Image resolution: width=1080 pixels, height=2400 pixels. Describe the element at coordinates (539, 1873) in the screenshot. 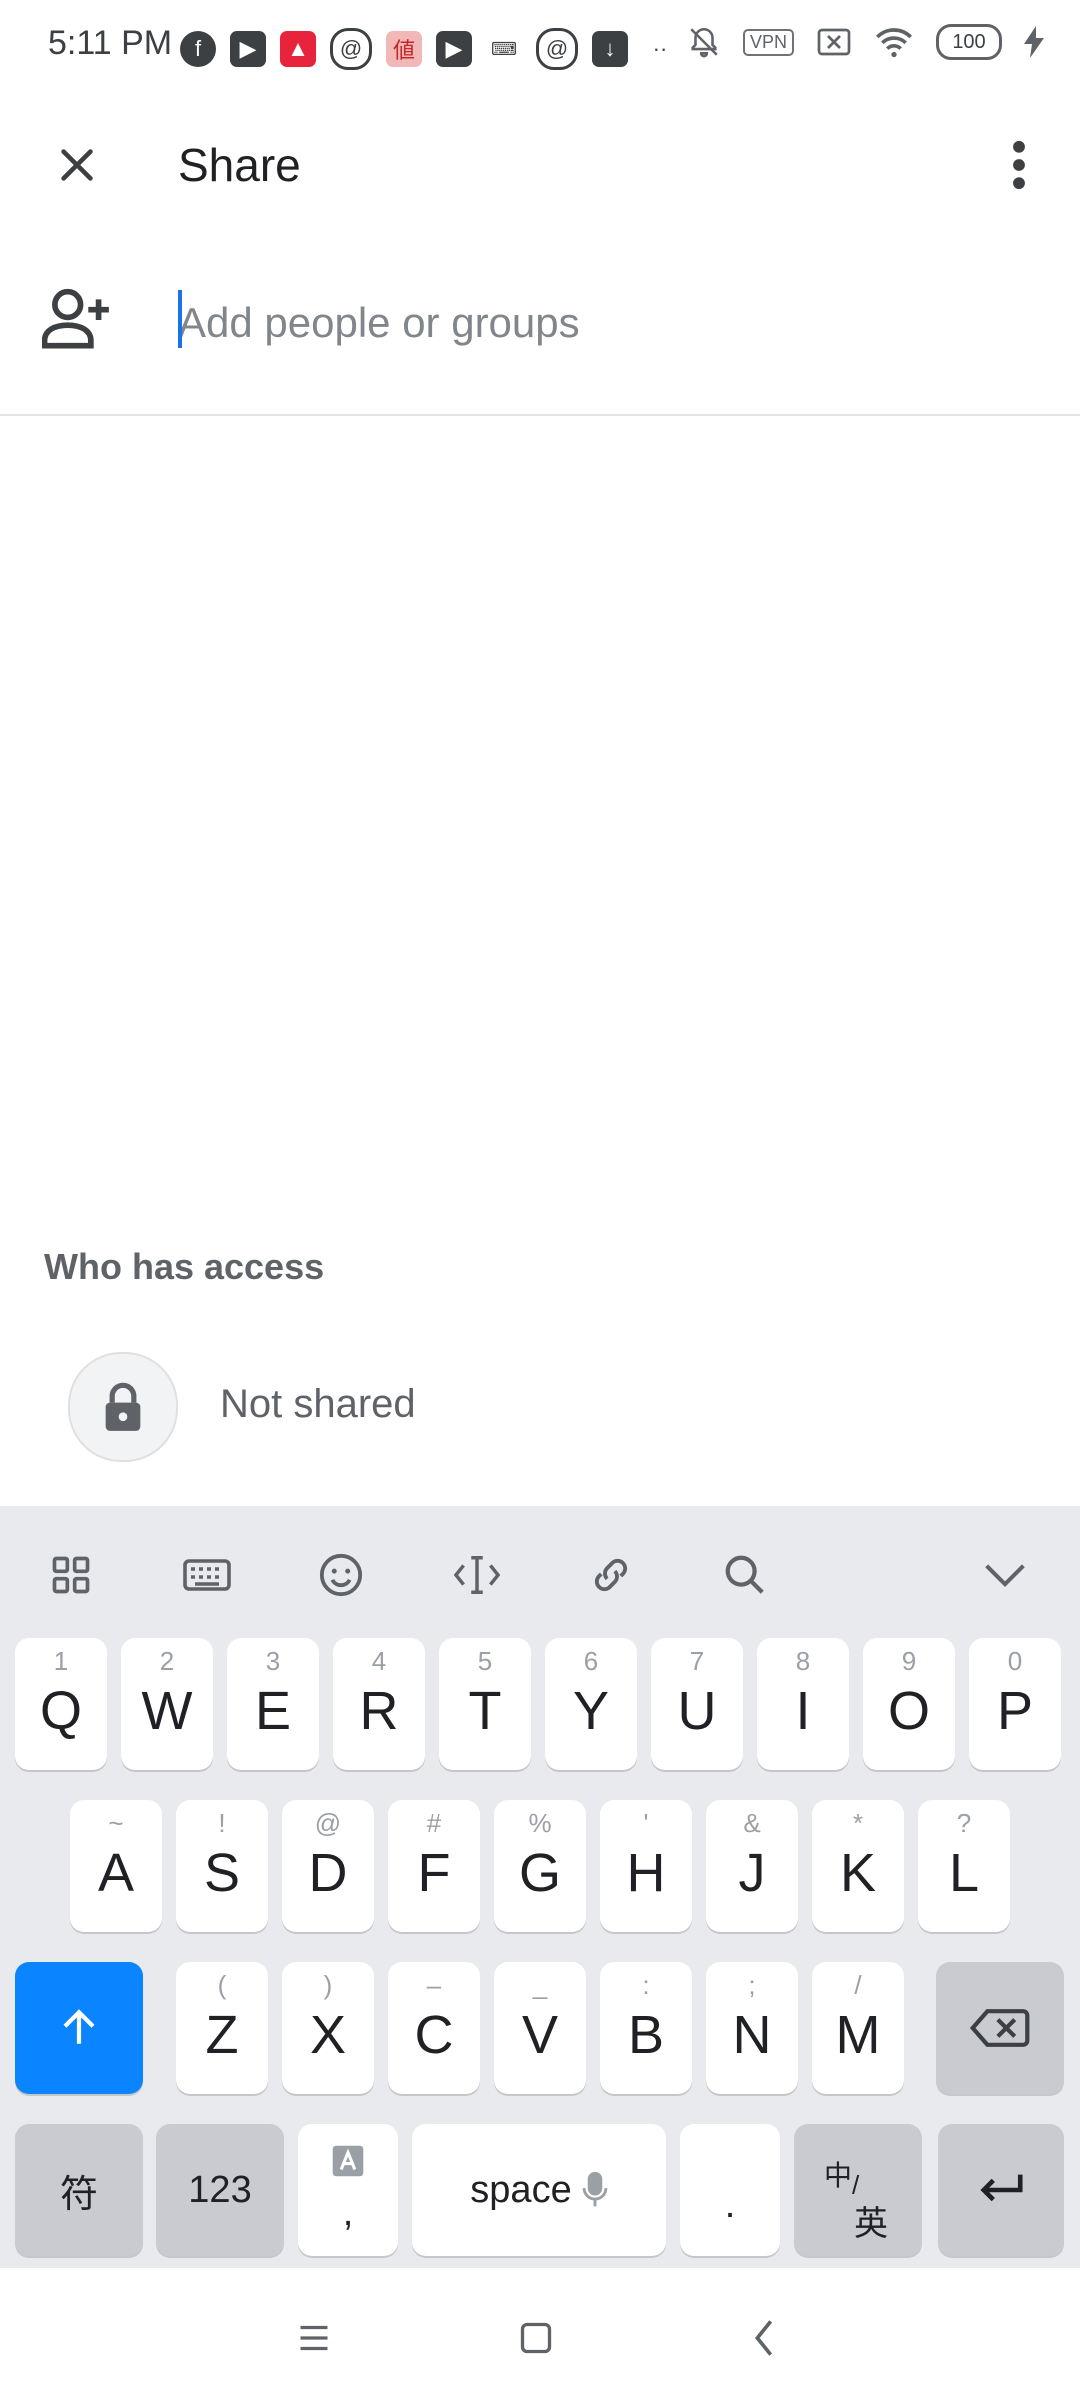

I see `key-letter: G` at that location.